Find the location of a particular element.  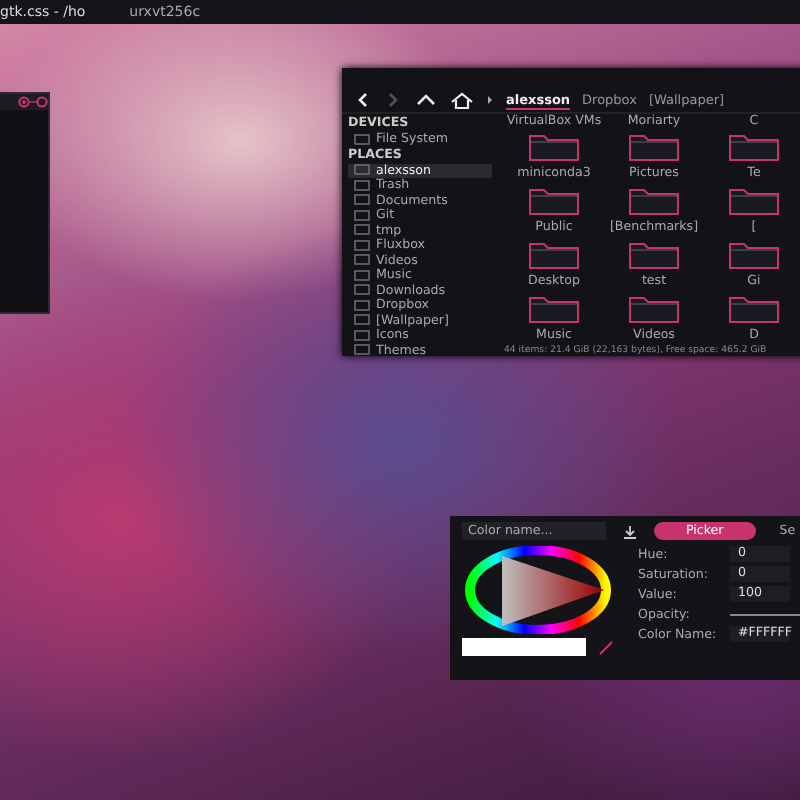

color-wheel is located at coordinates (538, 590).